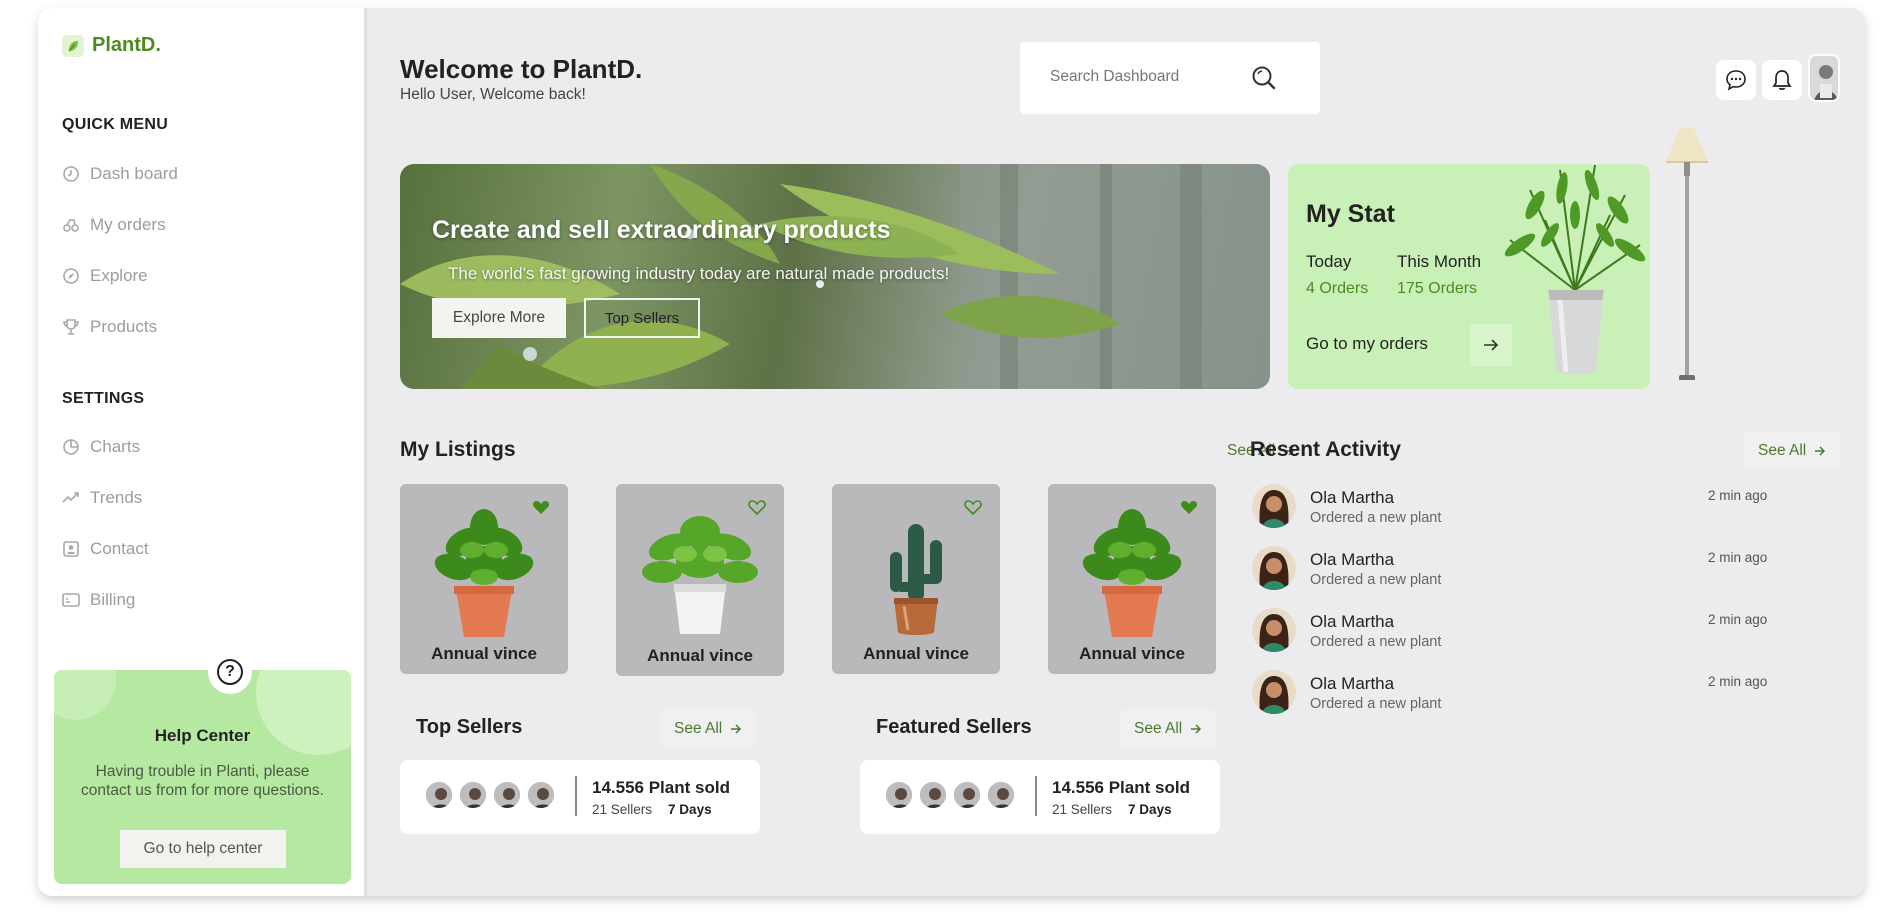  What do you see at coordinates (1782, 80) in the screenshot?
I see `notifications-button` at bounding box center [1782, 80].